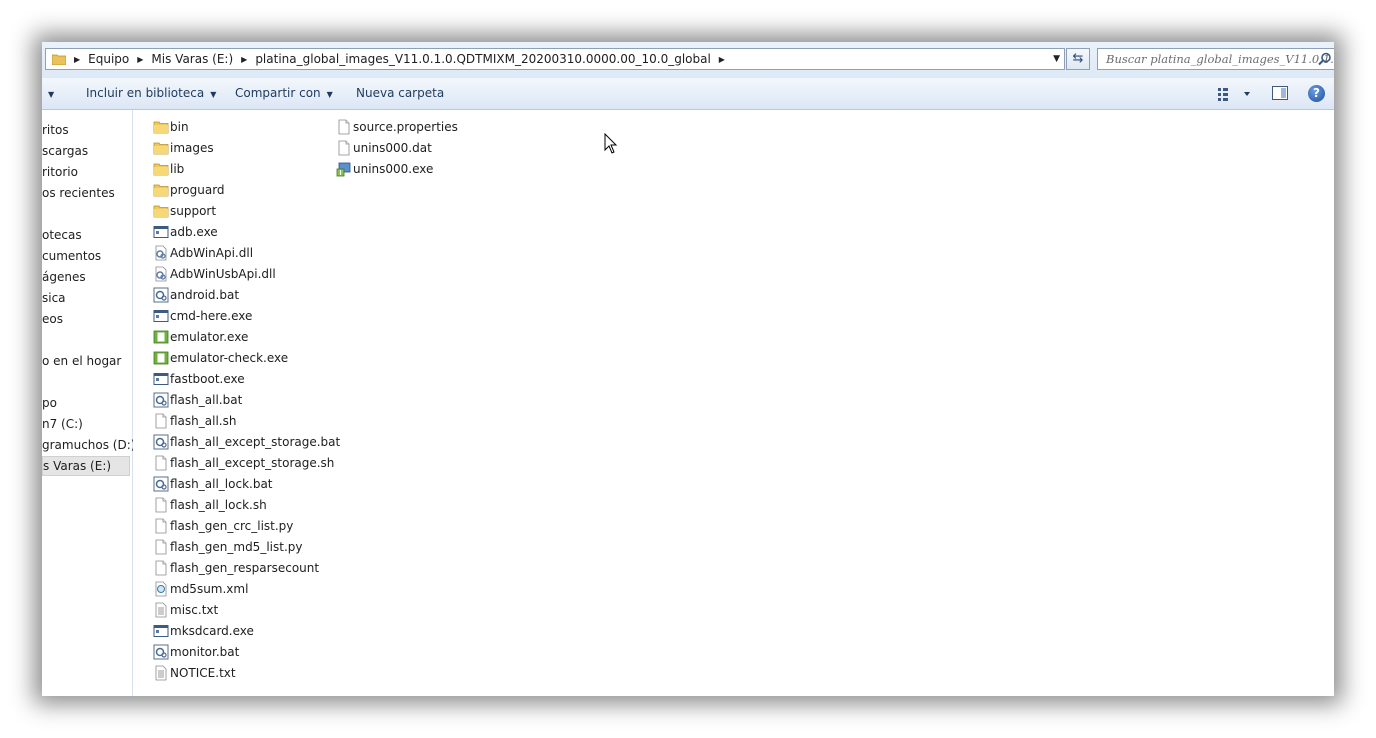 The image size is (1376, 738). I want to click on file-name: AdbWinUsbApi.dll, so click(223, 274).